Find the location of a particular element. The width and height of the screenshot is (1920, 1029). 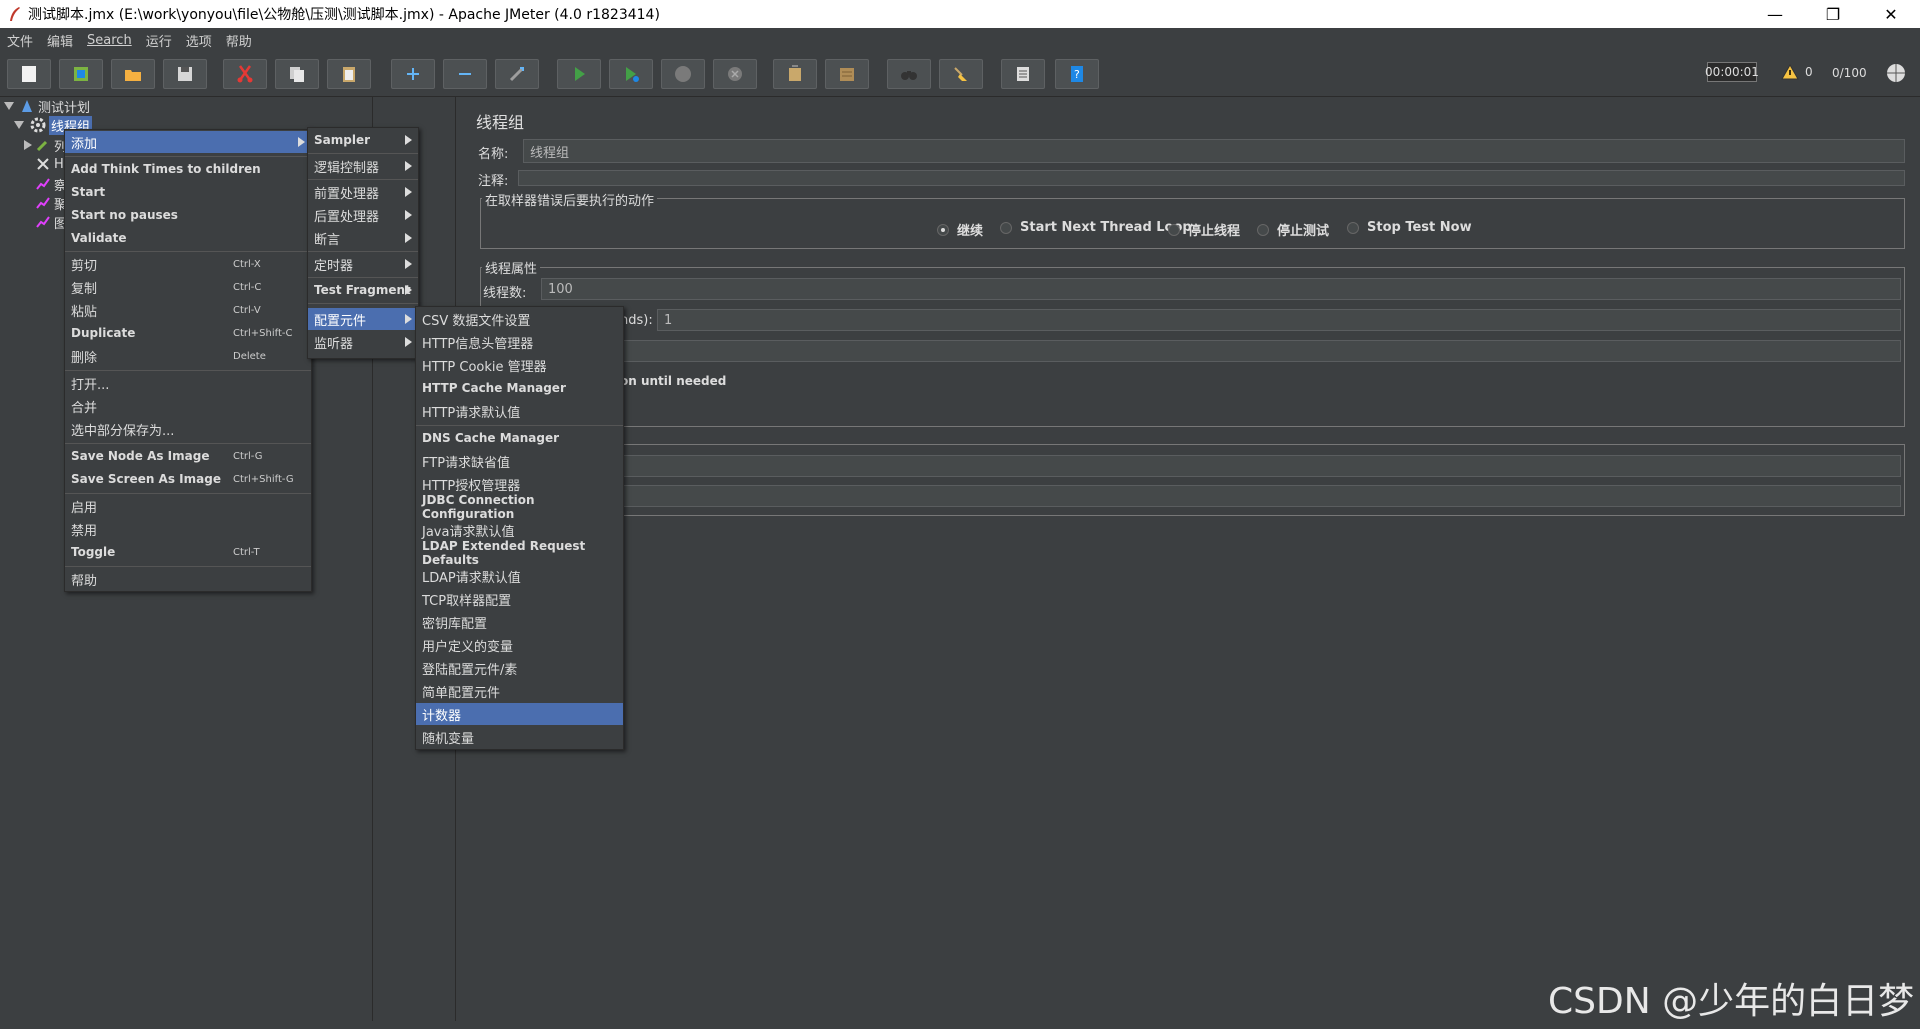

menu-item-duplicate: Duplicate Ctrl+Shift-C is located at coordinates (188, 333).